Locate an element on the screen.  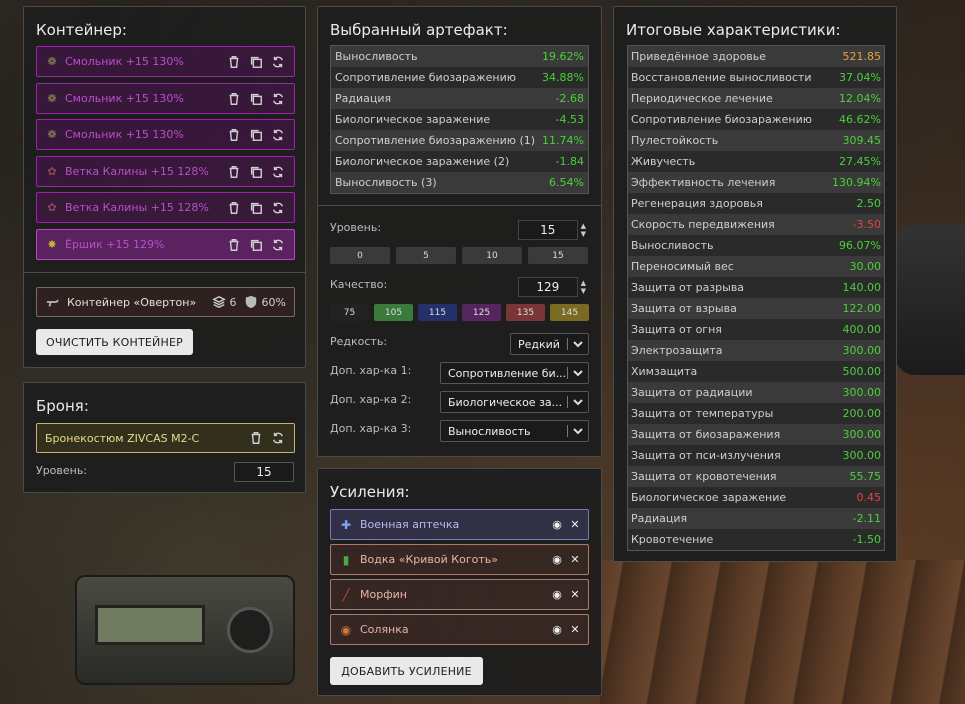
level-preset-button: 5 is located at coordinates (426, 255).